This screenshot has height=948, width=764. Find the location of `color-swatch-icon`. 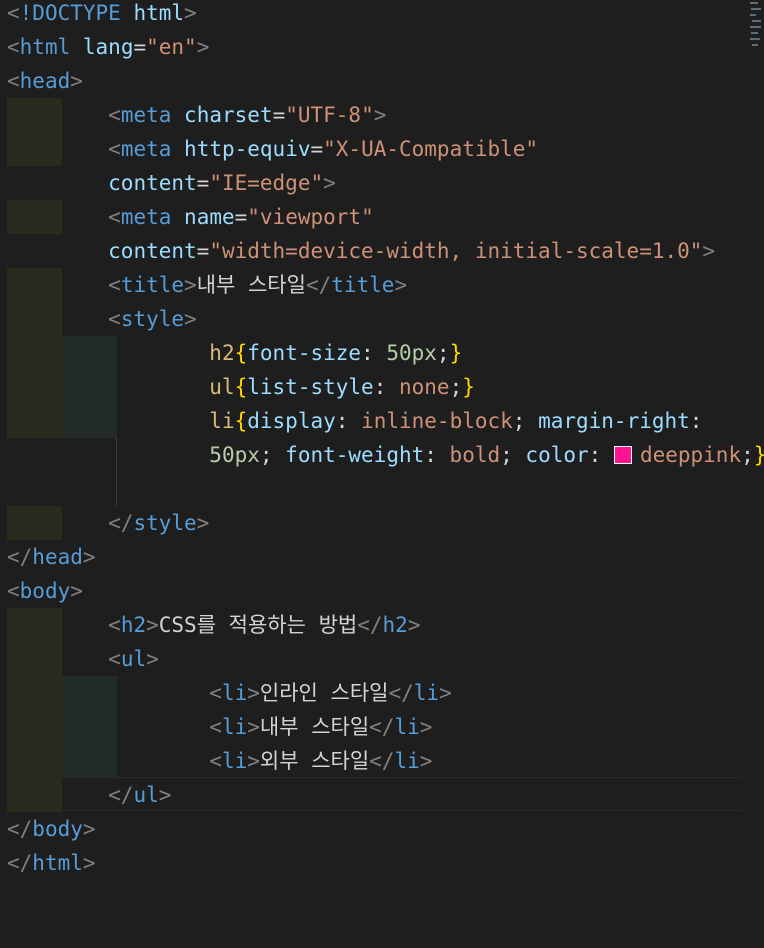

color-swatch-icon is located at coordinates (622, 455).